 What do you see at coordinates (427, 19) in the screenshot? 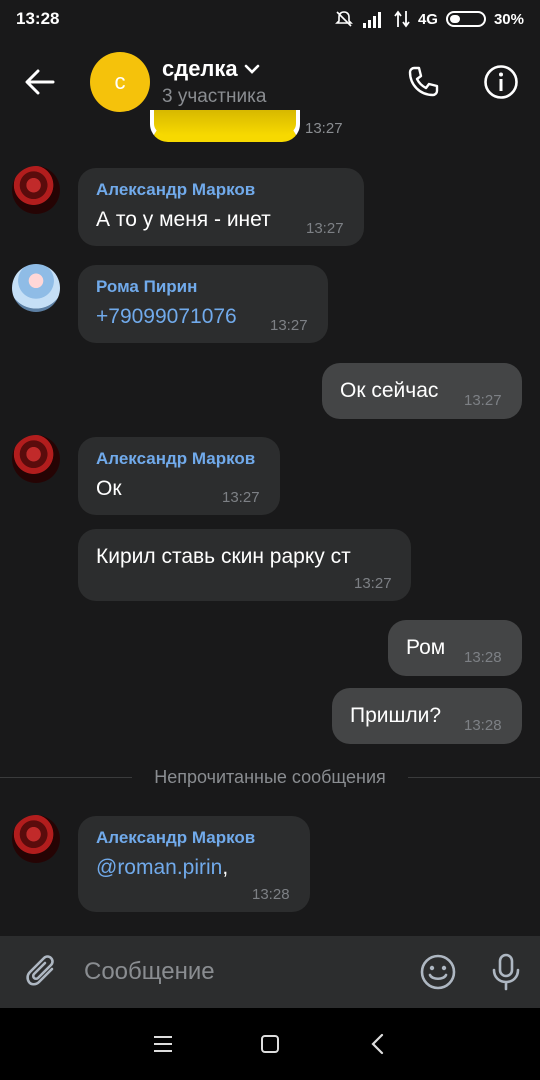
I see `network-type: 4G` at bounding box center [427, 19].